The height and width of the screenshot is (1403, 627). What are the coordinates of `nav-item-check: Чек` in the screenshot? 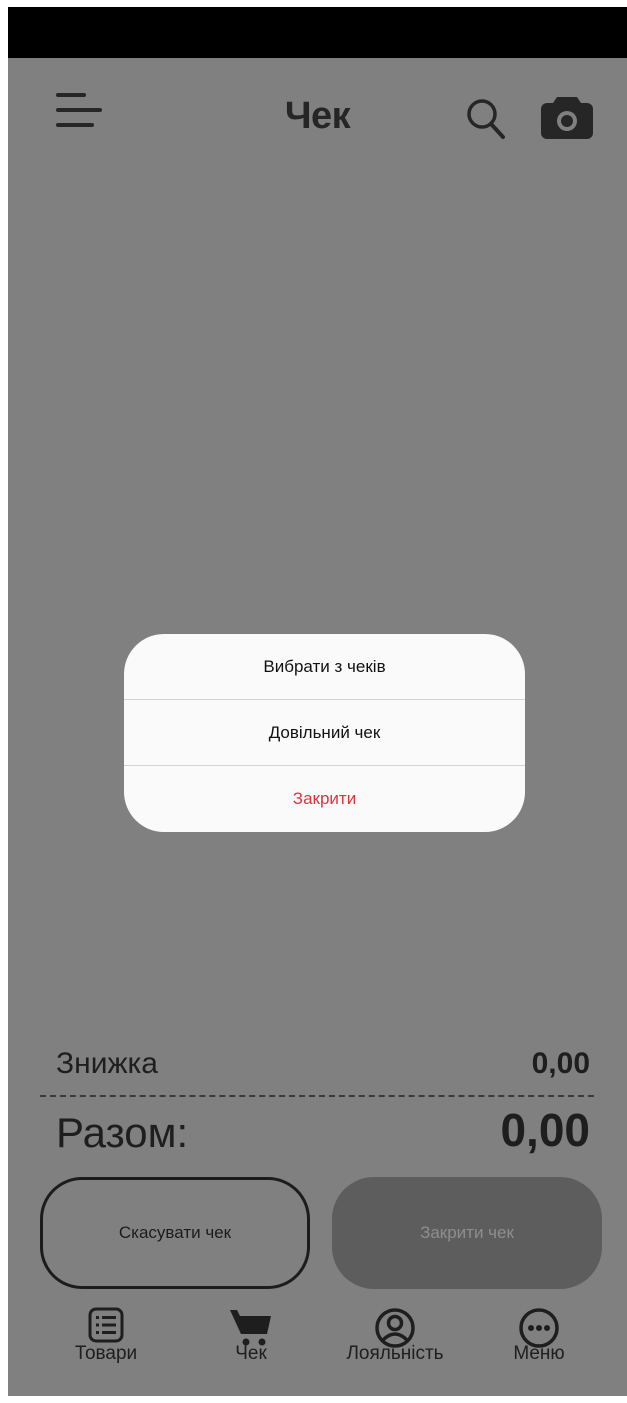 It's located at (251, 1343).